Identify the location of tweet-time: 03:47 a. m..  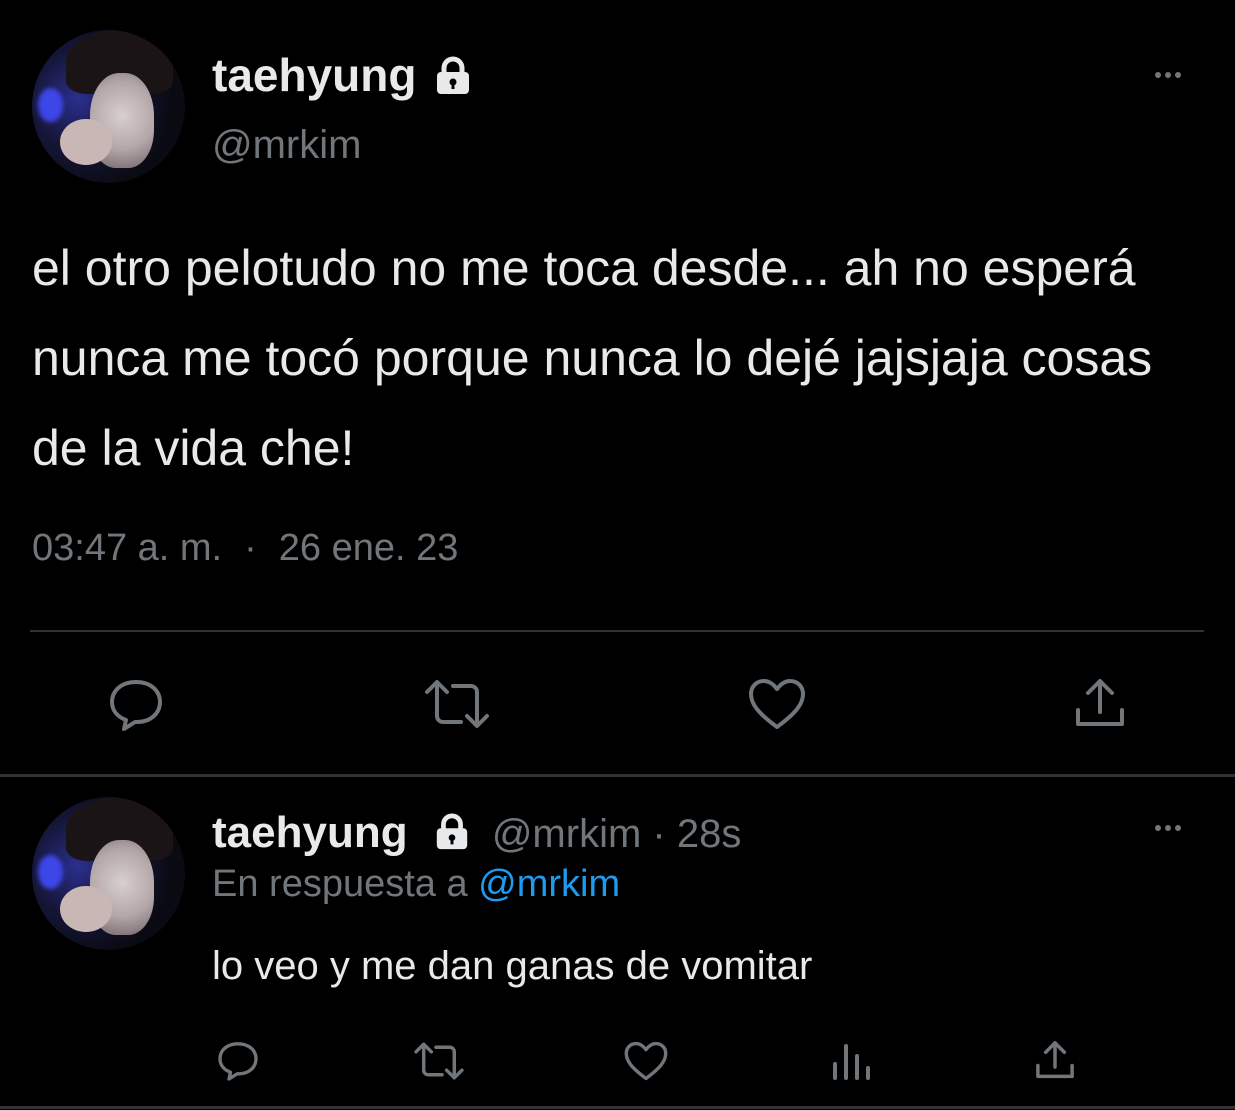
(127, 548).